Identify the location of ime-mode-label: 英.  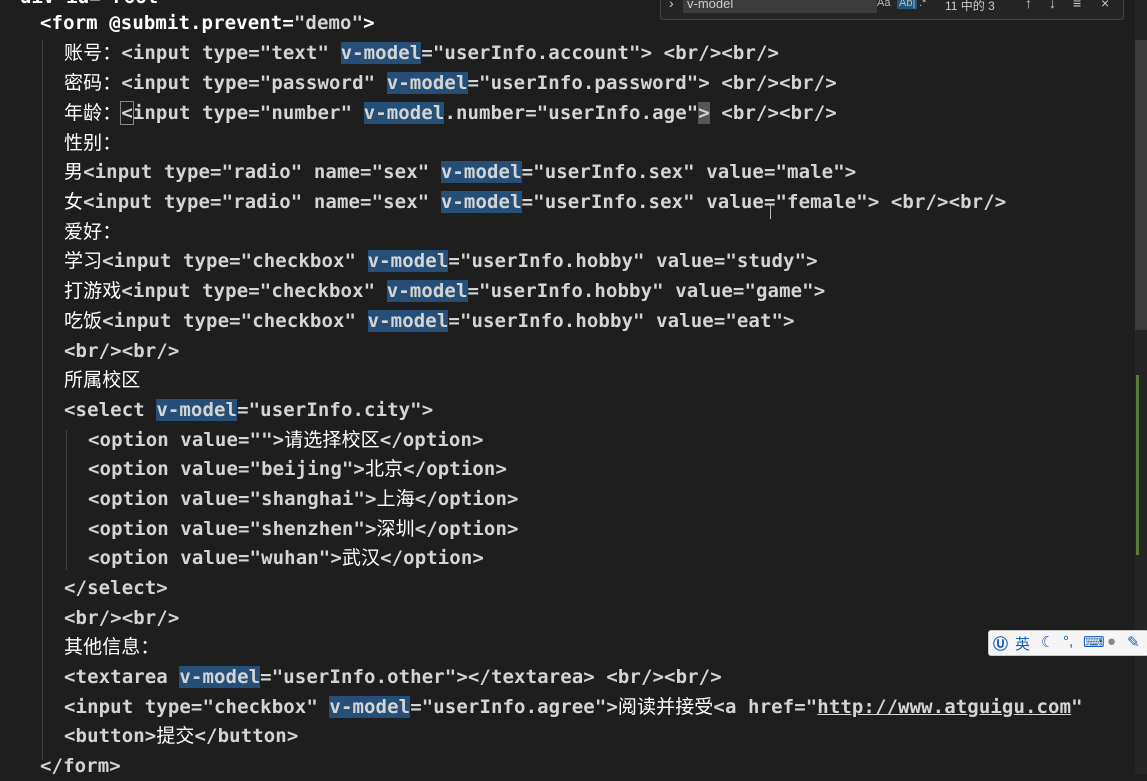
(1022, 643).